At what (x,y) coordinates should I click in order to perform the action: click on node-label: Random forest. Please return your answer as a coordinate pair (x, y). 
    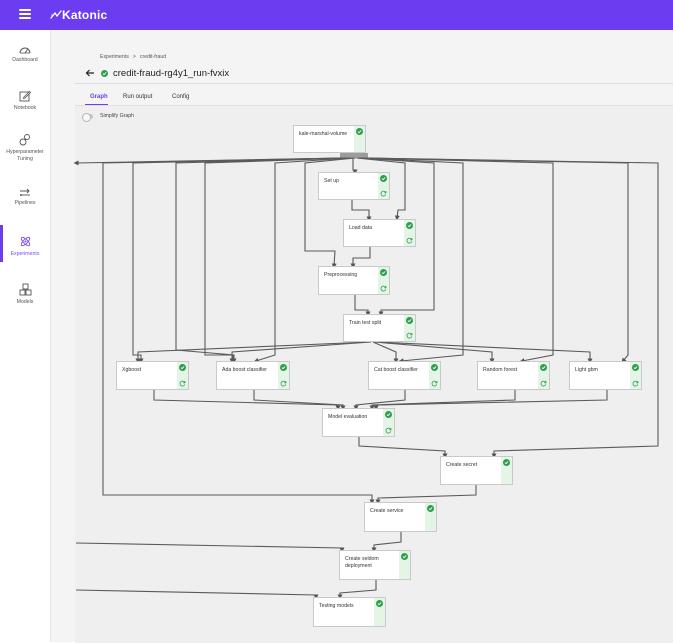
    Looking at the image, I should click on (500, 370).